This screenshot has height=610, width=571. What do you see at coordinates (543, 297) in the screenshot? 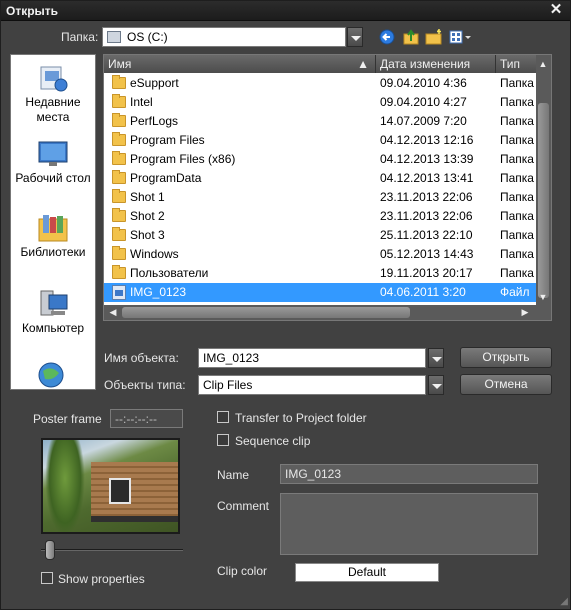
I see `scroll-down-icon: ▼` at bounding box center [543, 297].